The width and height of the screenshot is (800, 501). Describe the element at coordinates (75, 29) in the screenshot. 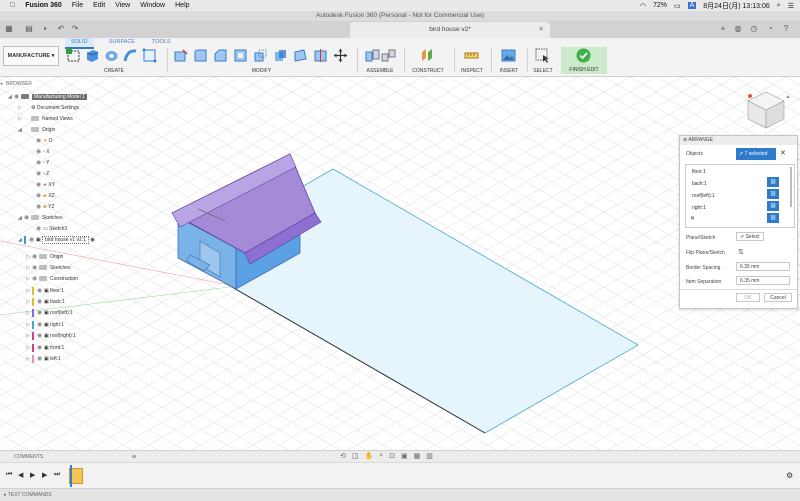

I see `redo-icon: ↷` at that location.